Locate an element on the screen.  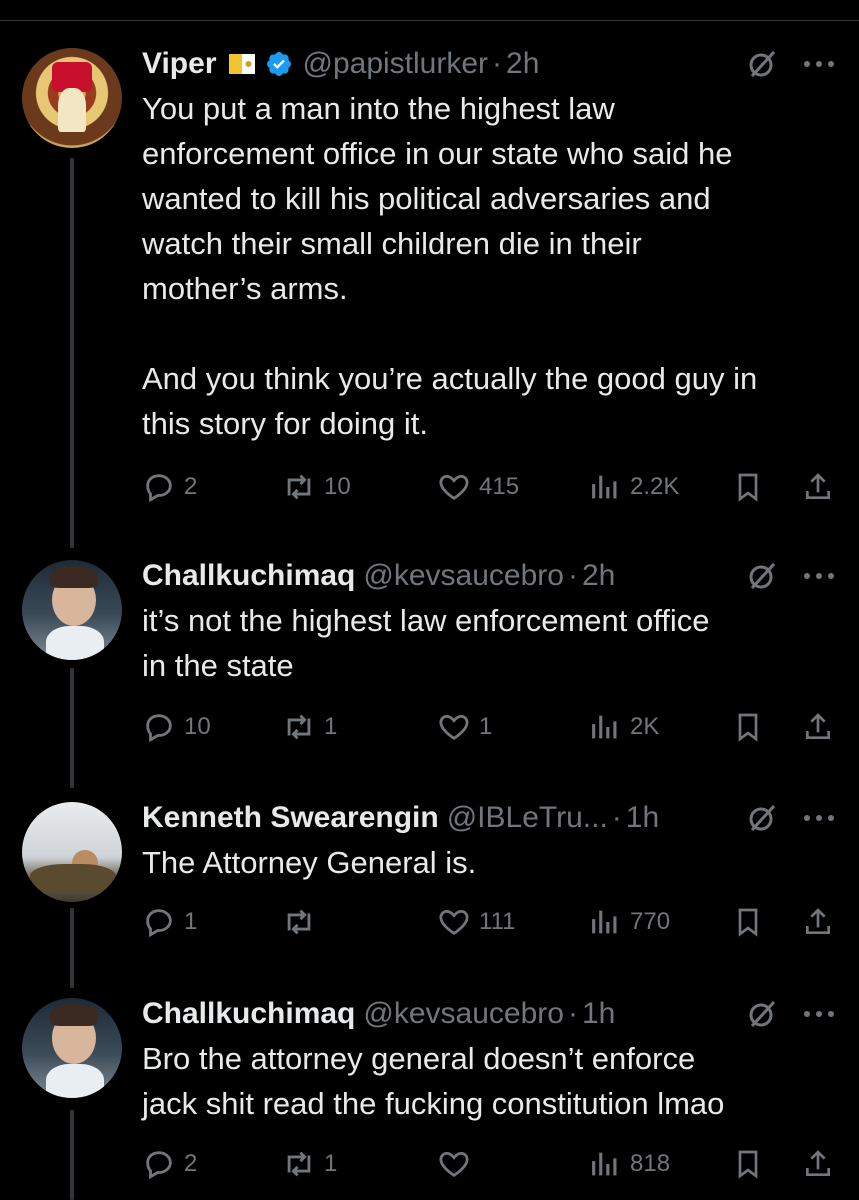
views-button: 2.2K is located at coordinates (633, 487).